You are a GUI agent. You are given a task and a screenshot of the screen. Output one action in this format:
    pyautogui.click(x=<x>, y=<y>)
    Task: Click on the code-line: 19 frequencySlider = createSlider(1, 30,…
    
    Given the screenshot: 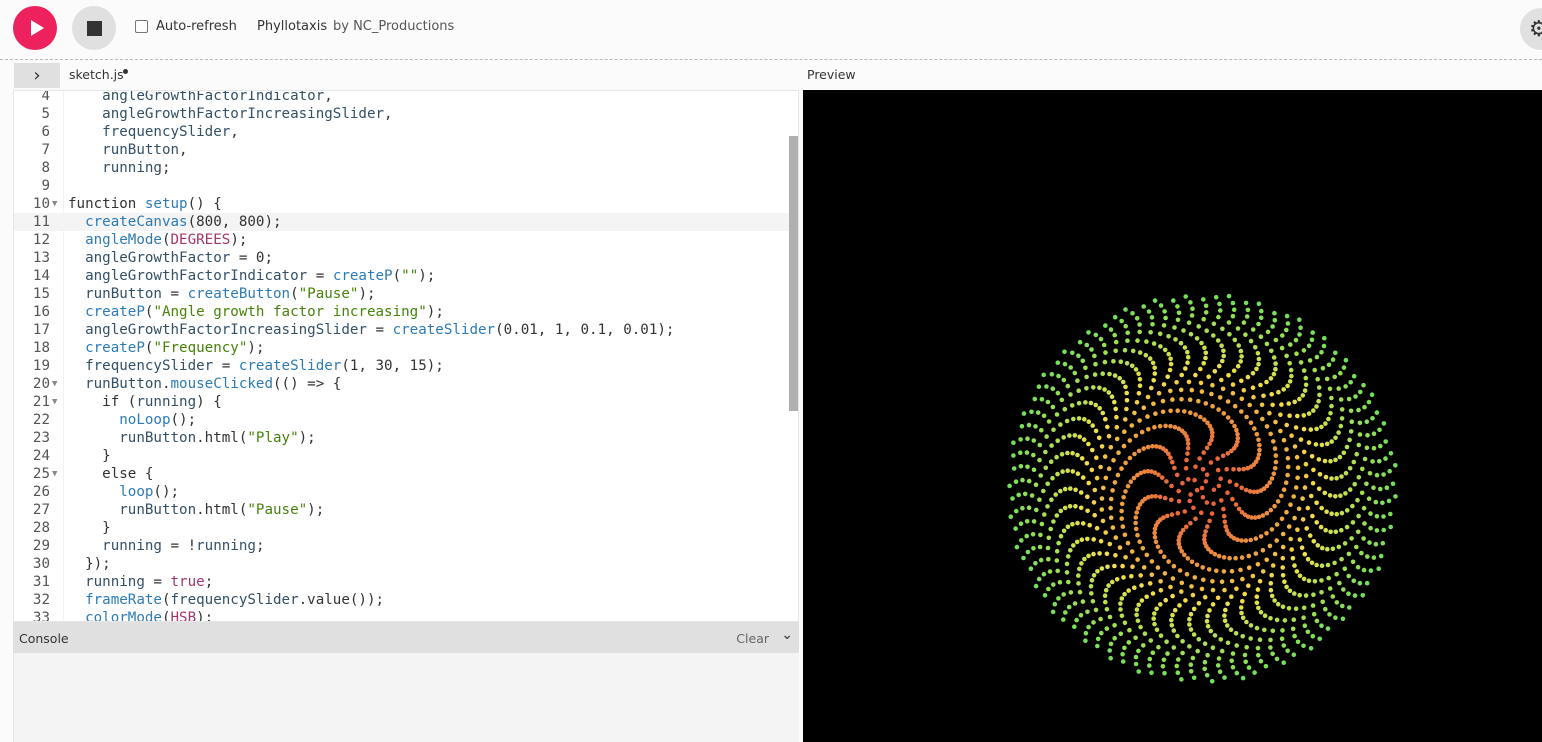 What is the action you would take?
    pyautogui.click(x=402, y=366)
    